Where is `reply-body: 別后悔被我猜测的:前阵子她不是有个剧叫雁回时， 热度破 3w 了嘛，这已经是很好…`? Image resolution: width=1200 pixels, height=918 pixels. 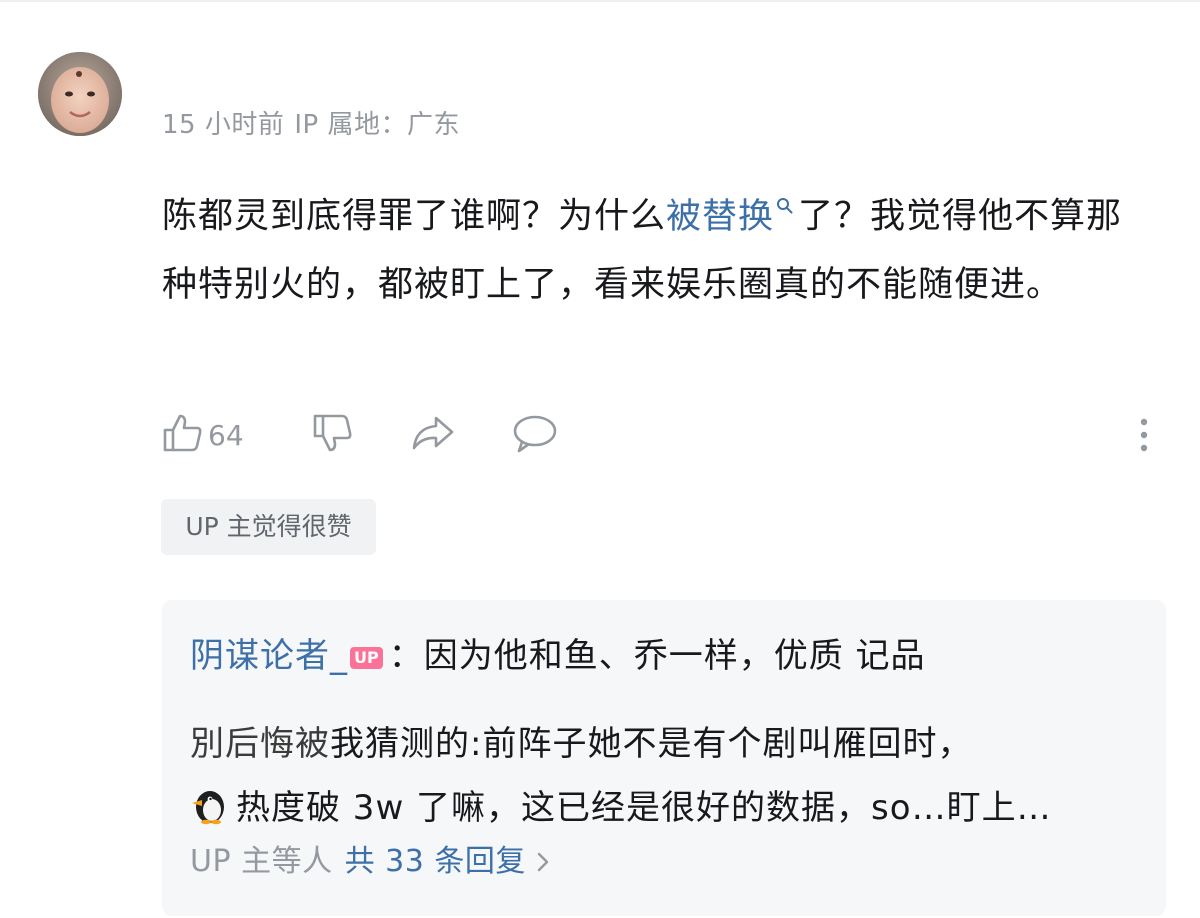 reply-body: 別后悔被我猜测的:前阵子她不是有个剧叫雁回时， 热度破 3w 了嘛，这已经是很好… is located at coordinates (670, 779).